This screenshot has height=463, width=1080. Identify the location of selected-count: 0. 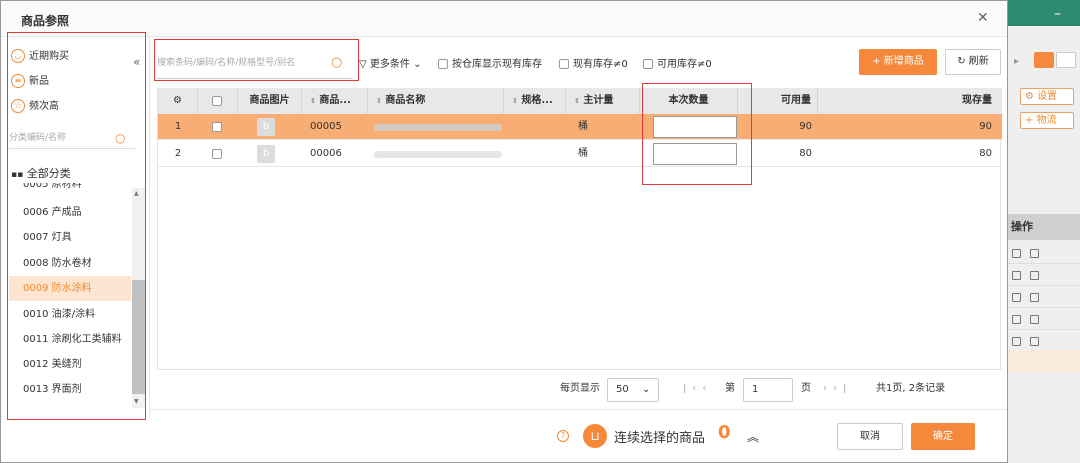
(724, 432).